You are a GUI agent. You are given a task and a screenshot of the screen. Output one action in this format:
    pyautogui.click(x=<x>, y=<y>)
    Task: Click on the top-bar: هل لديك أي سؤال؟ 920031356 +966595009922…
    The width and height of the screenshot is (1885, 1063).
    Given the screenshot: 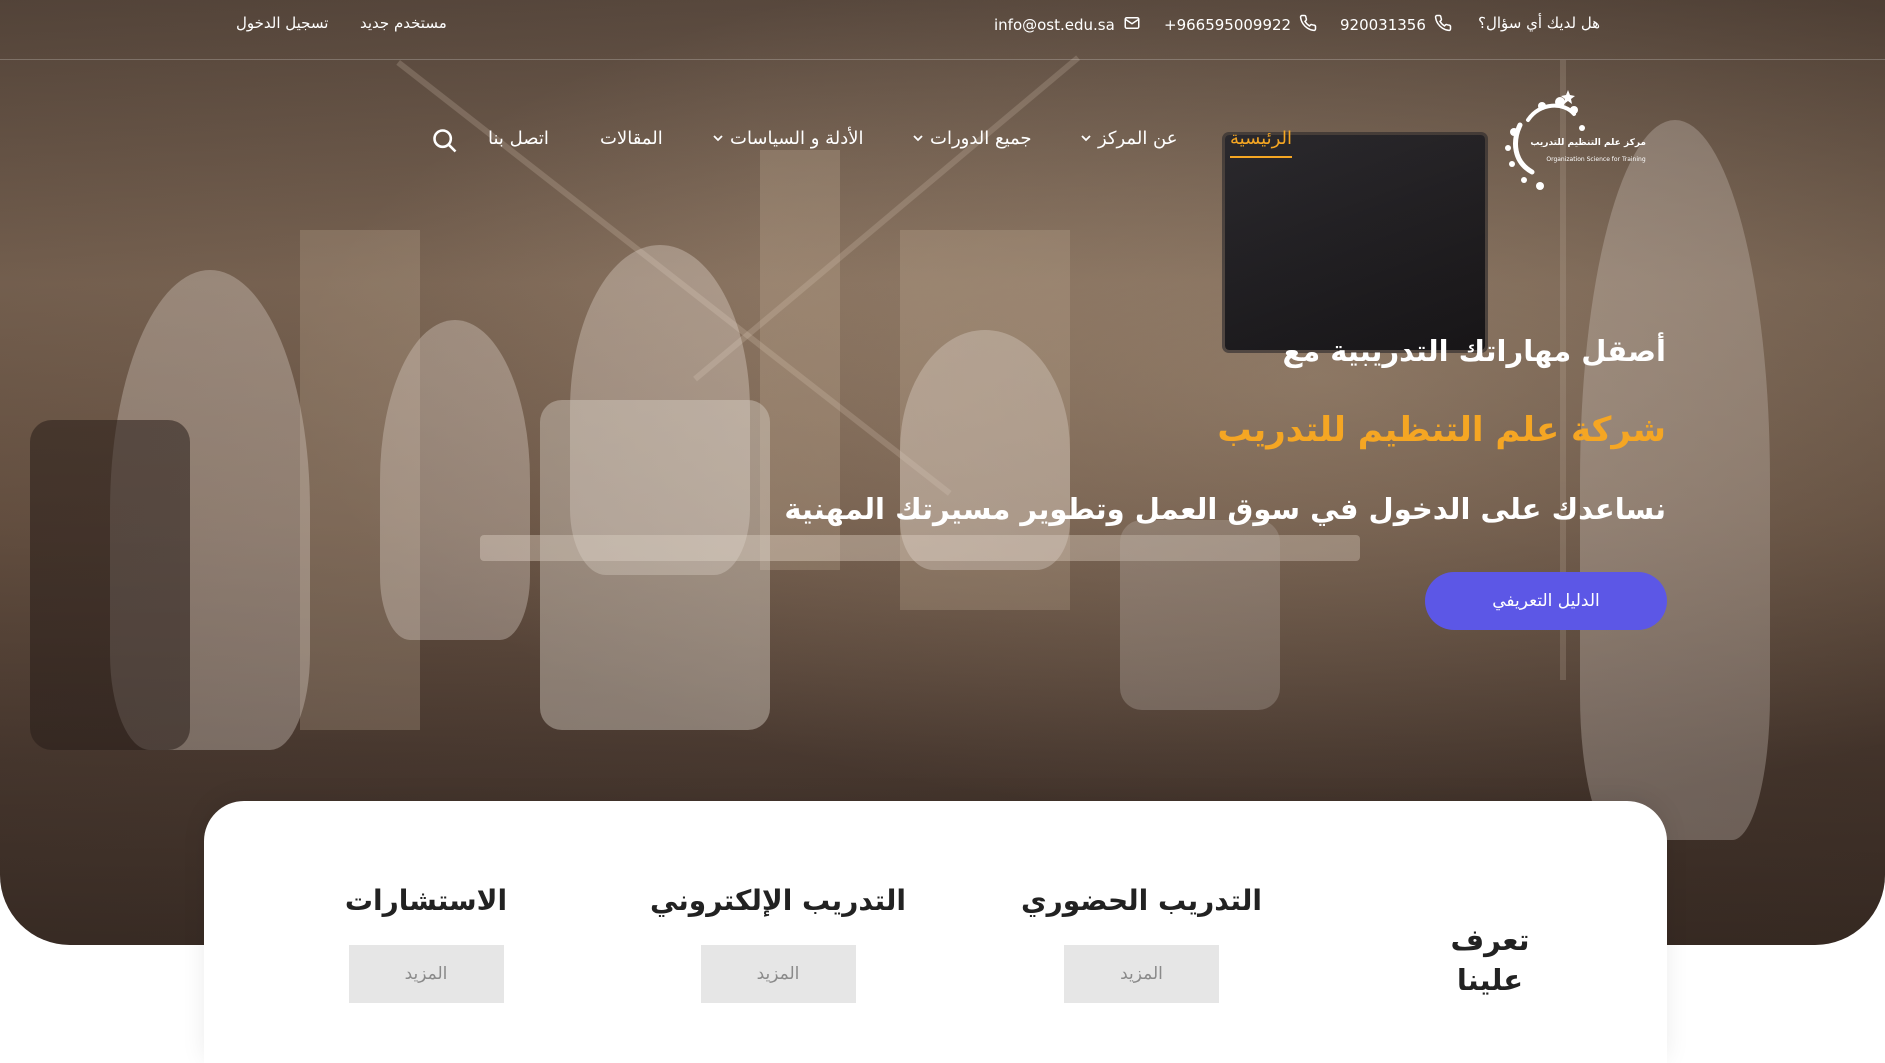 What is the action you would take?
    pyautogui.click(x=942, y=30)
    